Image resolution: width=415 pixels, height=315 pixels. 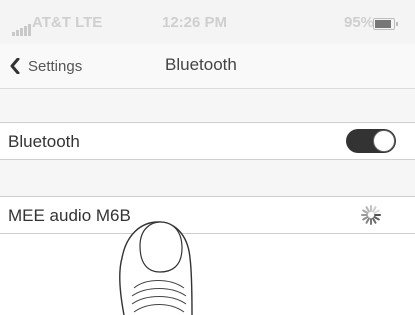 I want to click on back-button: Settings, so click(x=46, y=66).